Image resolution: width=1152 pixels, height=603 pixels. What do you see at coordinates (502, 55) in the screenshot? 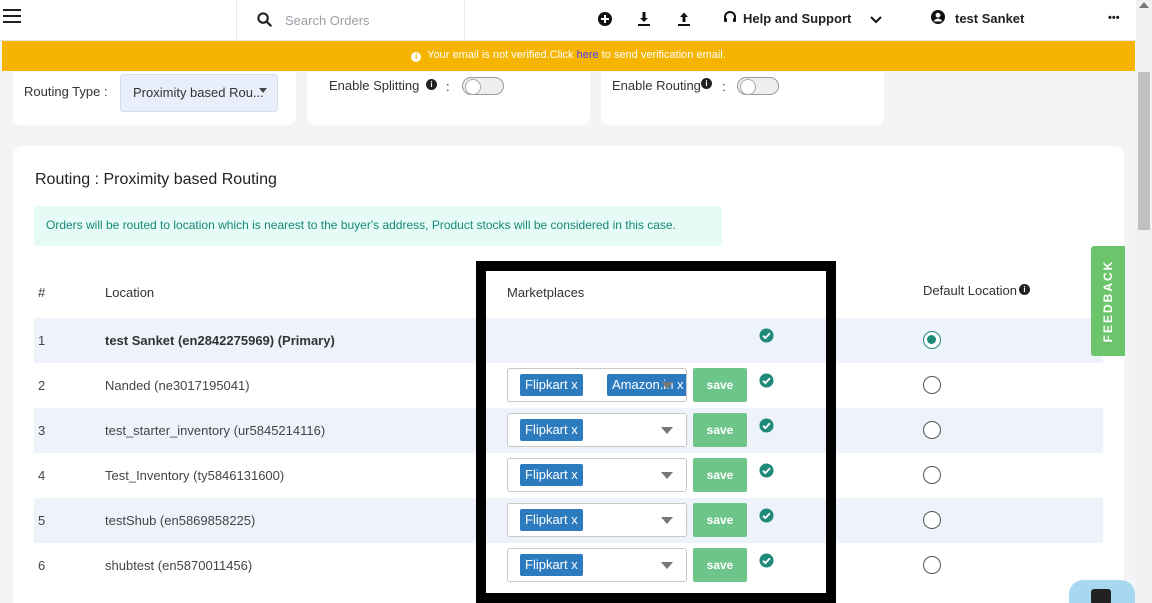
I see `banner-text-before: Your email is not verified.Click` at bounding box center [502, 55].